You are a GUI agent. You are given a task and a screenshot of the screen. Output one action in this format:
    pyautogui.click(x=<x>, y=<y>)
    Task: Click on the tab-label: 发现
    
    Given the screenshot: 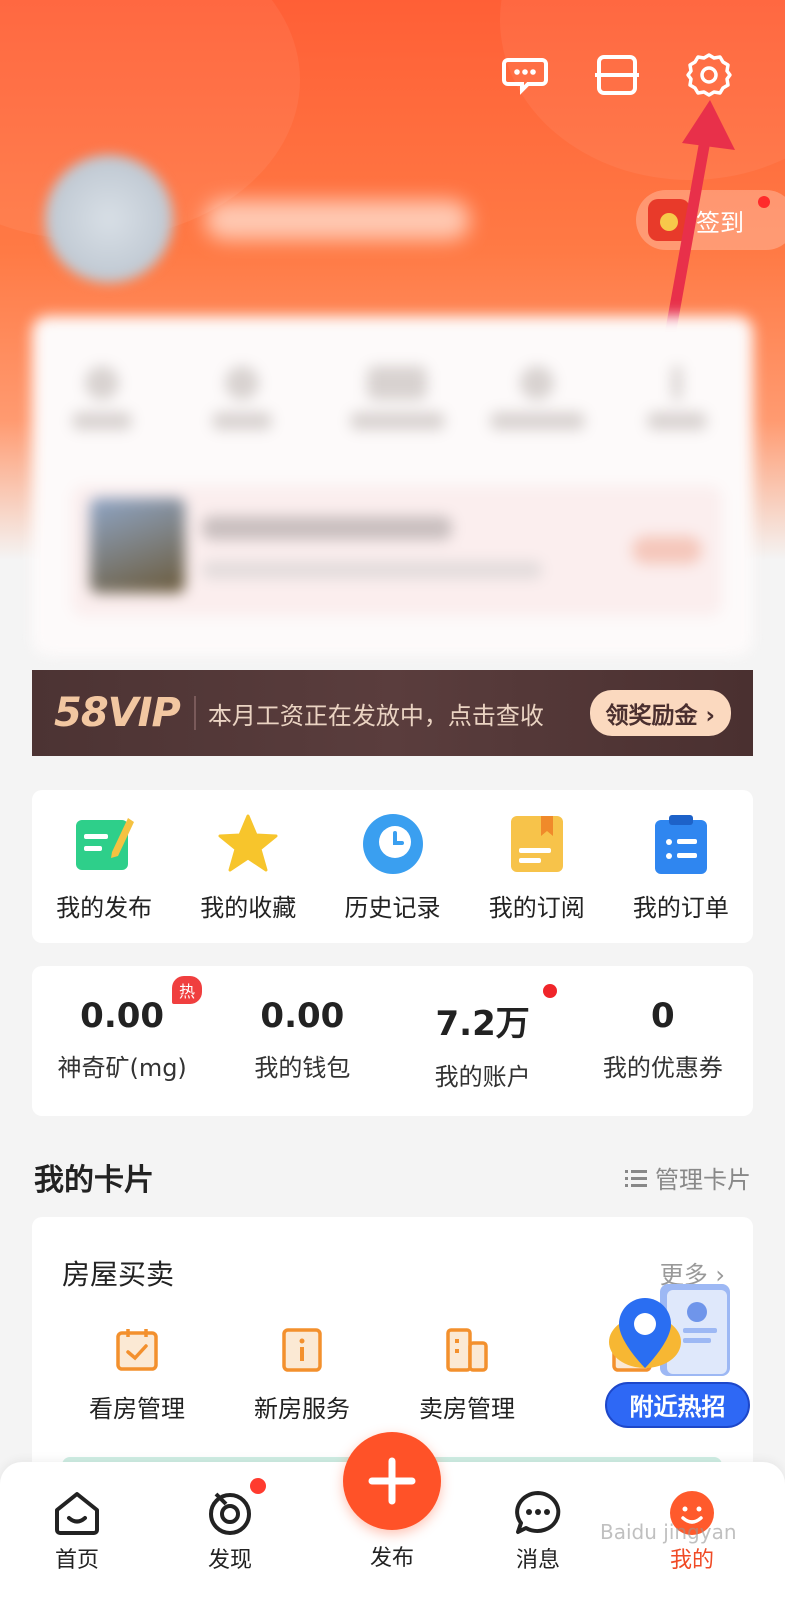 What is the action you would take?
    pyautogui.click(x=229, y=1560)
    